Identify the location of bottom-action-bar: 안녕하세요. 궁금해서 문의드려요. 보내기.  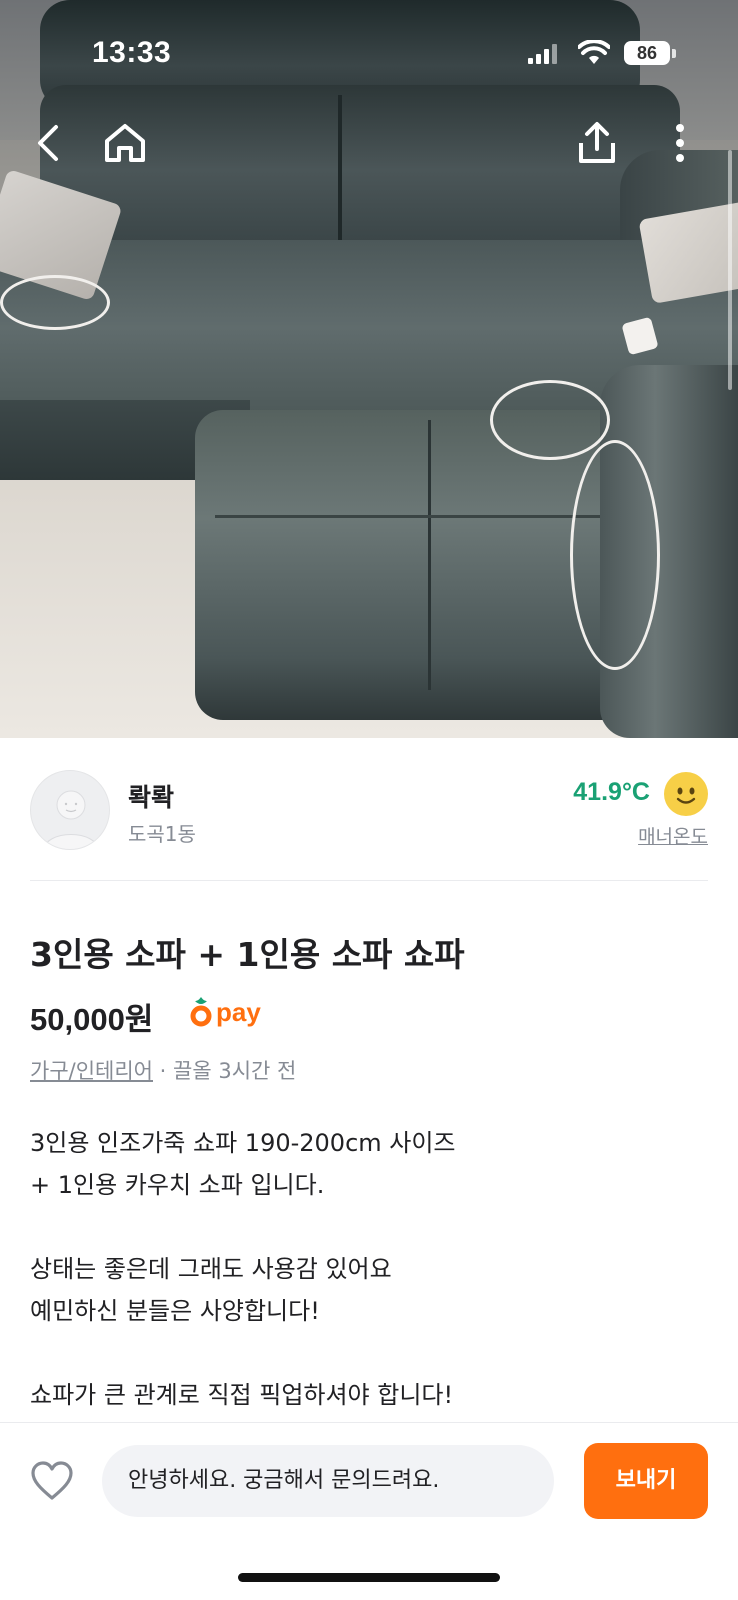
(369, 1511).